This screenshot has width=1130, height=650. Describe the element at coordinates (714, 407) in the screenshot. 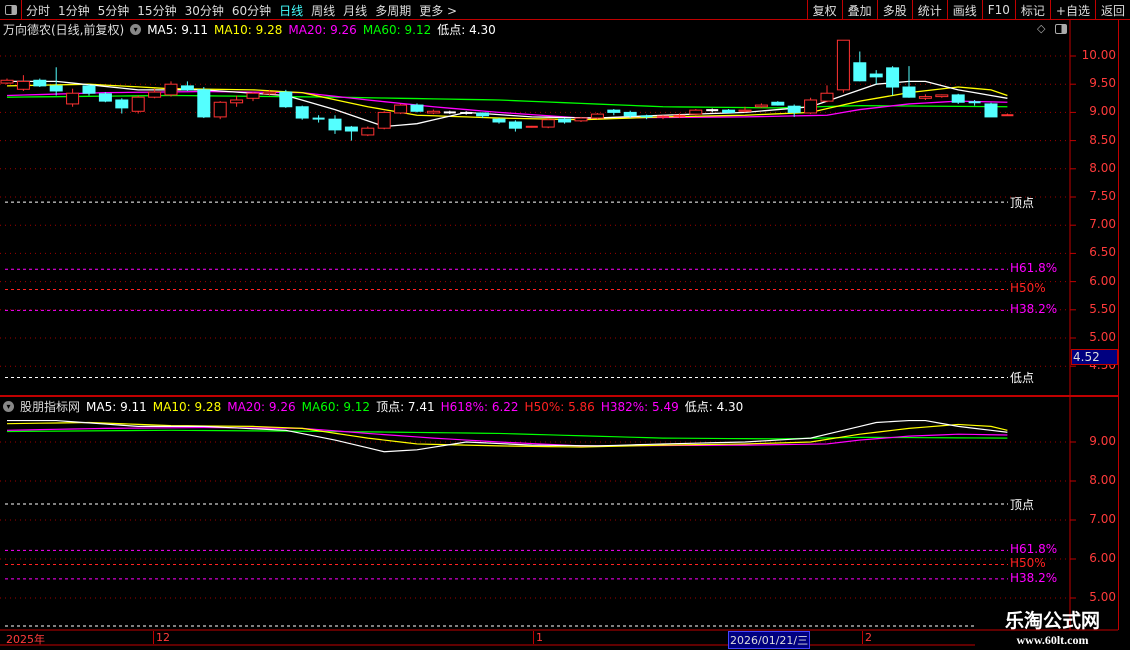

I see `legend-low: 低点: 4.30` at that location.